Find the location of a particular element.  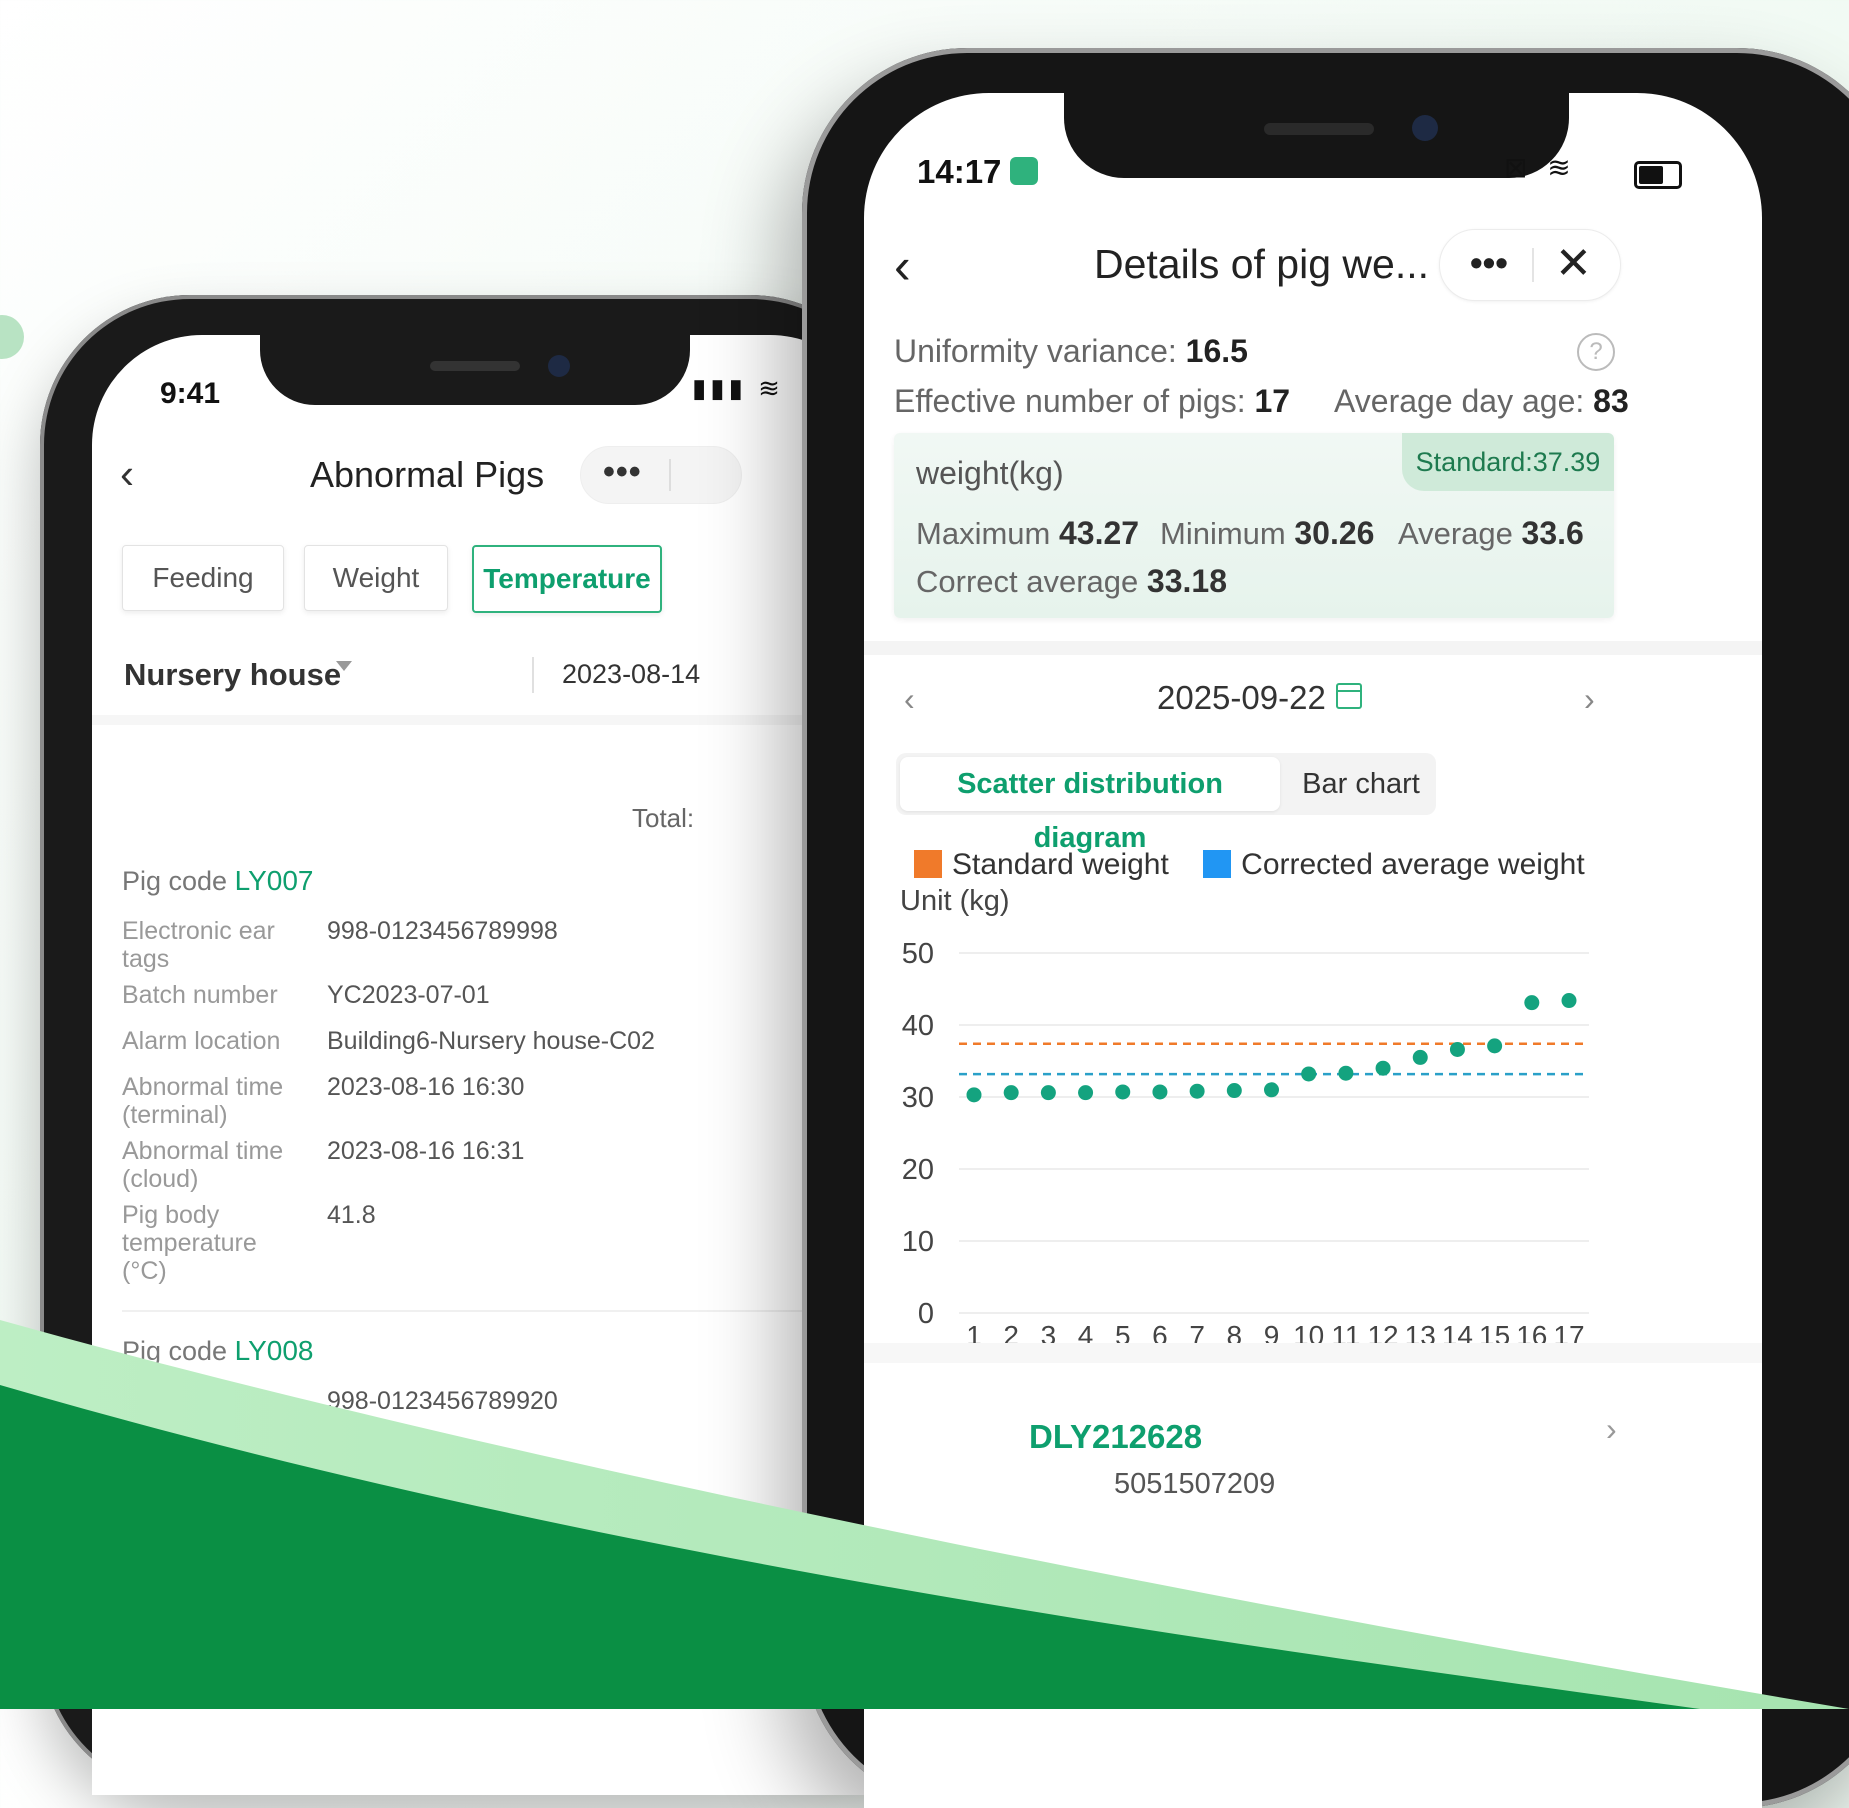

x-tick-label: 1 is located at coordinates (974, 1331).